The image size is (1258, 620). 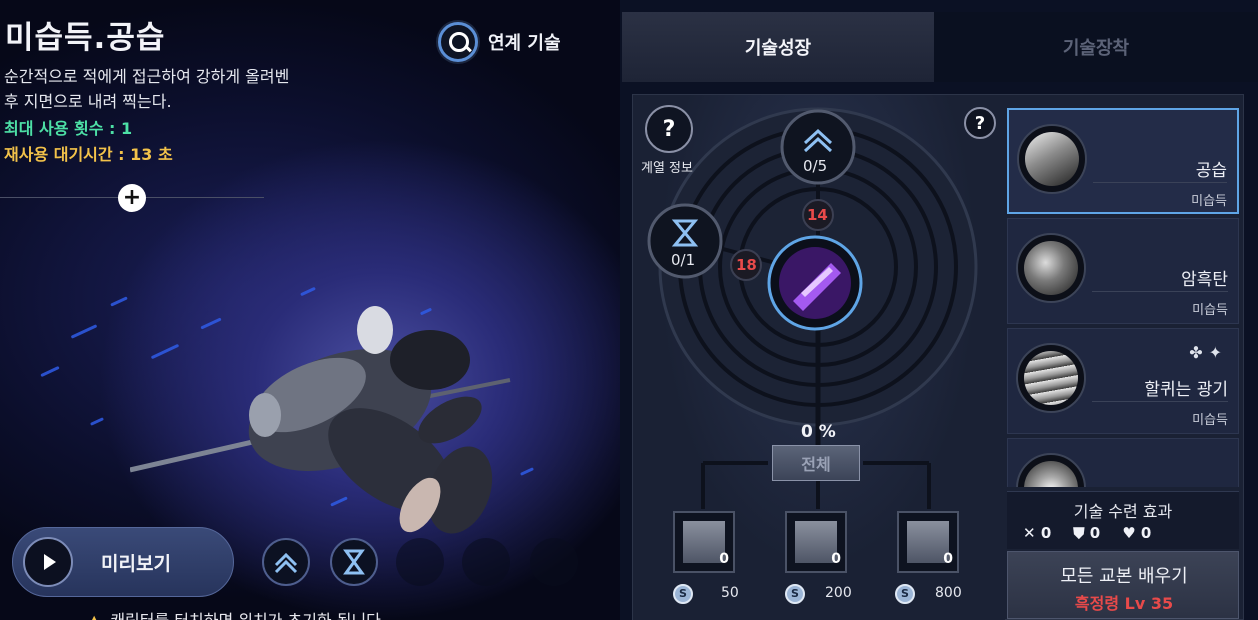 What do you see at coordinates (85, 38) in the screenshot?
I see `skill-title: 미습득.공습` at bounding box center [85, 38].